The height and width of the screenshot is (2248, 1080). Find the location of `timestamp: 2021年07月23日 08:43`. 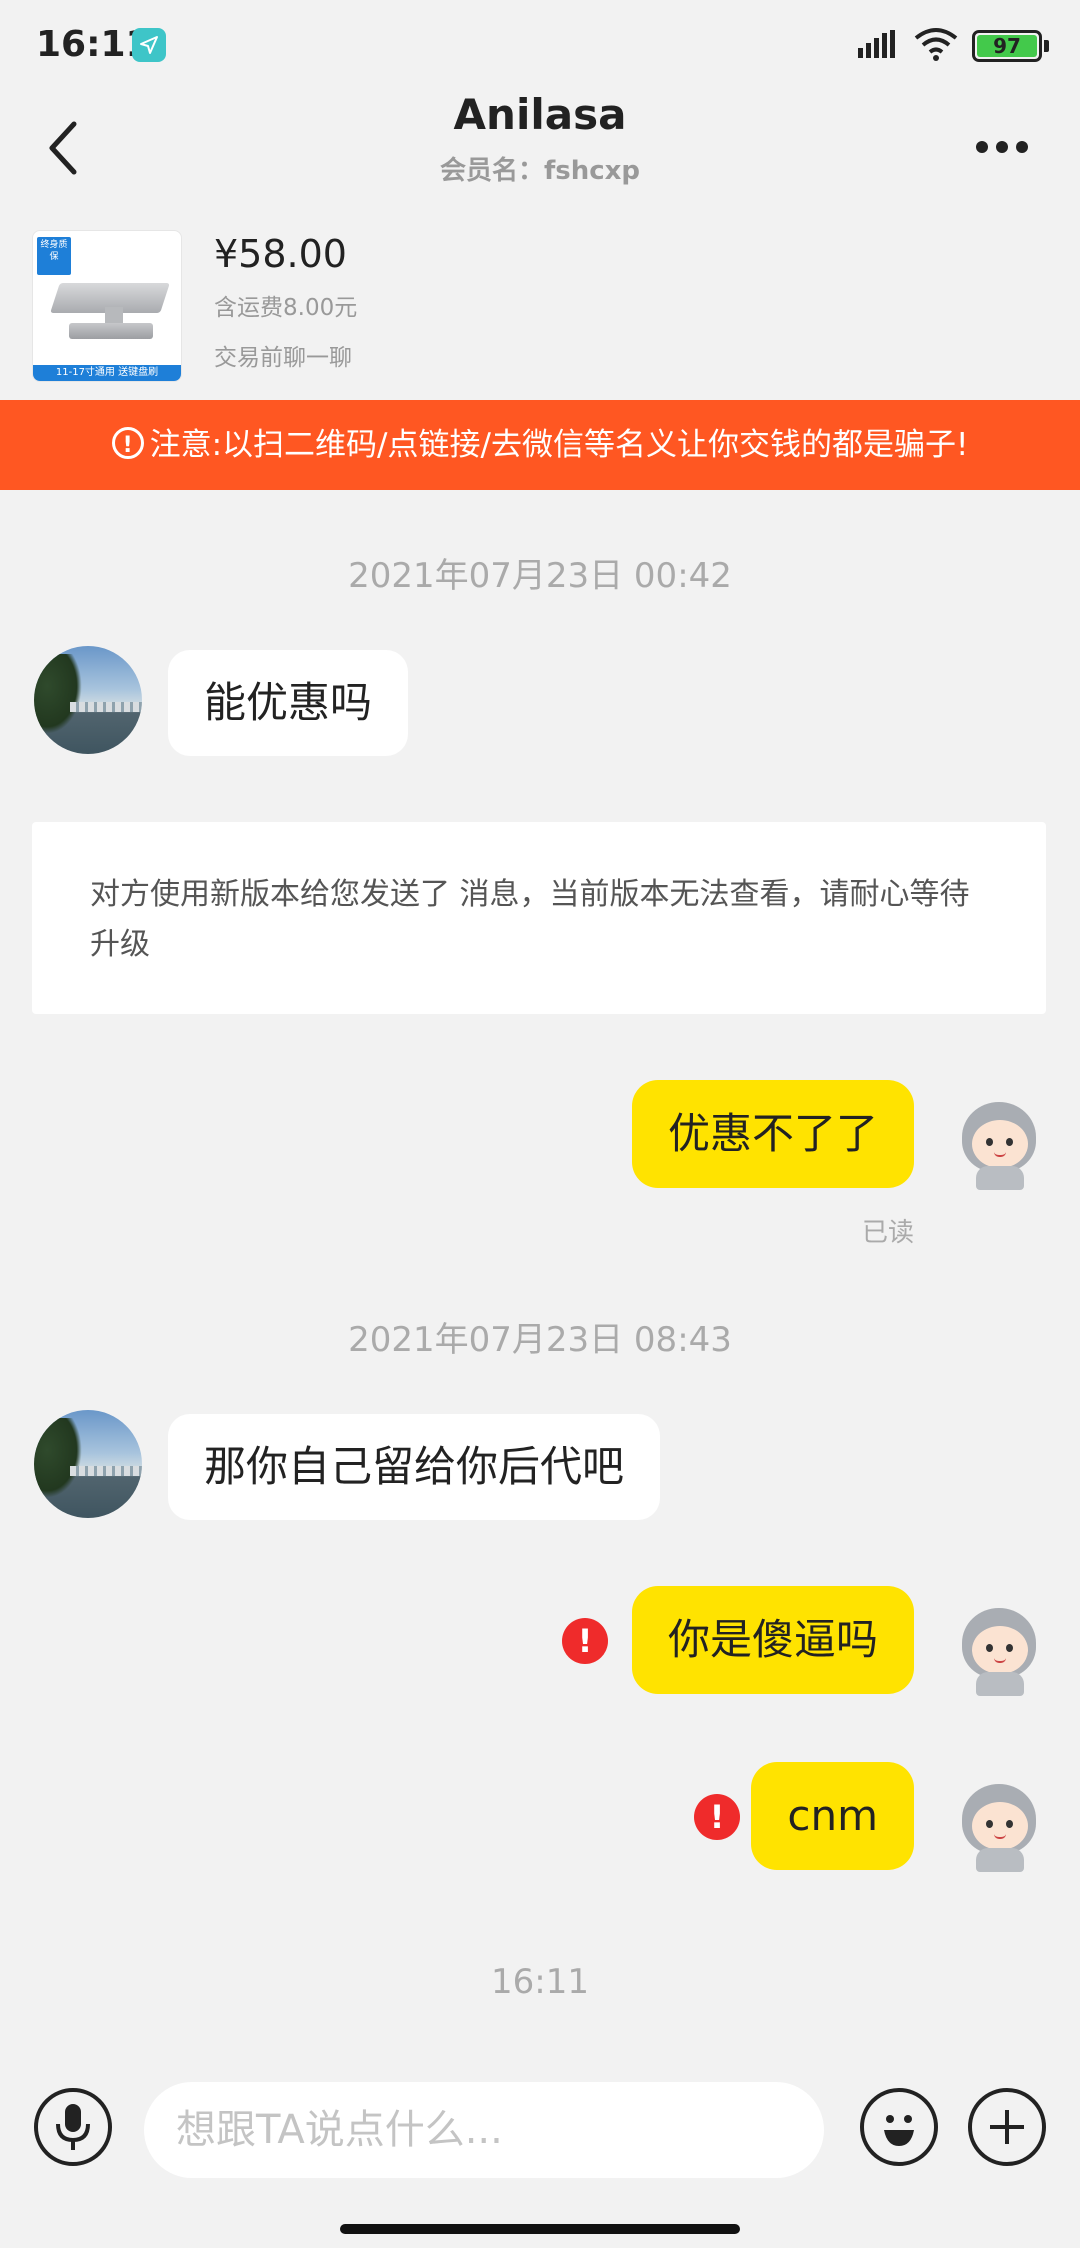

timestamp: 2021年07月23日 08:43 is located at coordinates (540, 1340).